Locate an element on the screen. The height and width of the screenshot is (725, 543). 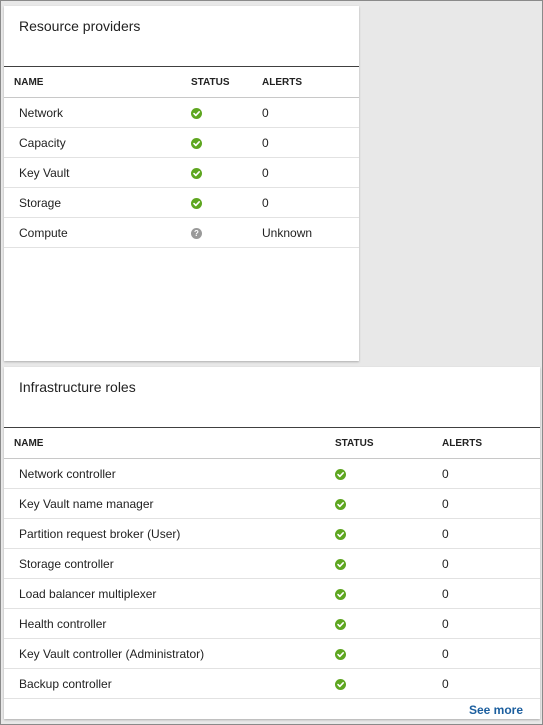
table-row: Compute? Unknown is located at coordinates (181, 232).